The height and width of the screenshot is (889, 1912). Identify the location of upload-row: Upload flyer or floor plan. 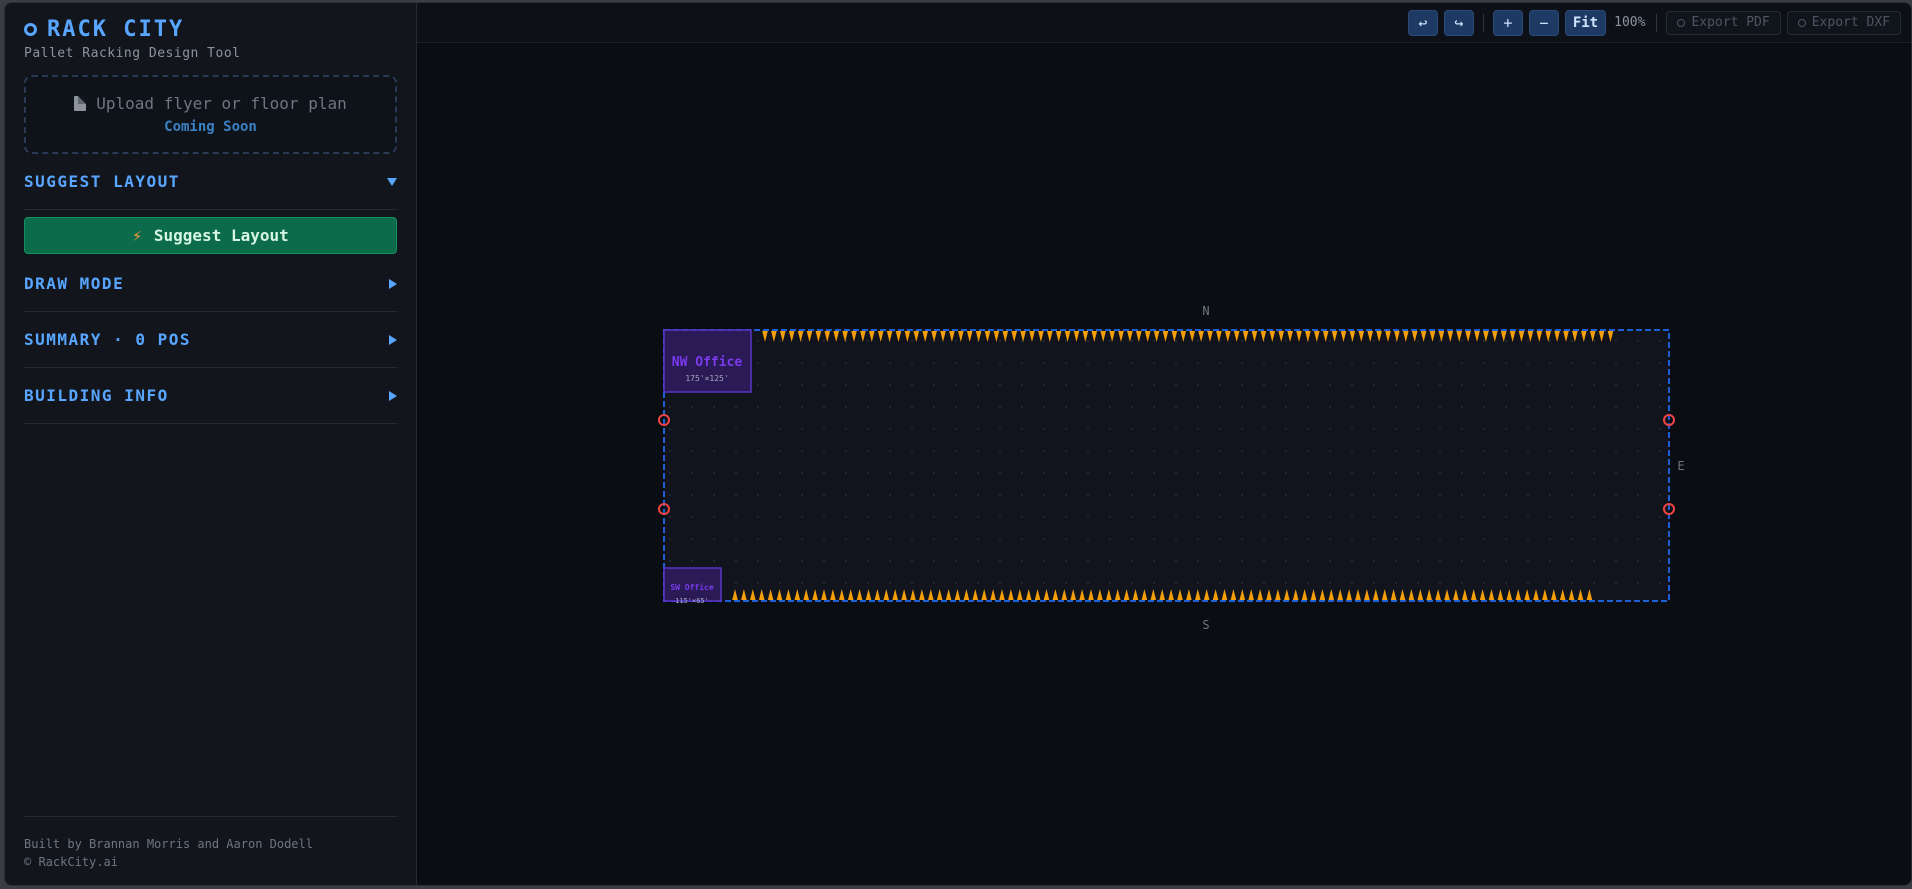
(210, 103).